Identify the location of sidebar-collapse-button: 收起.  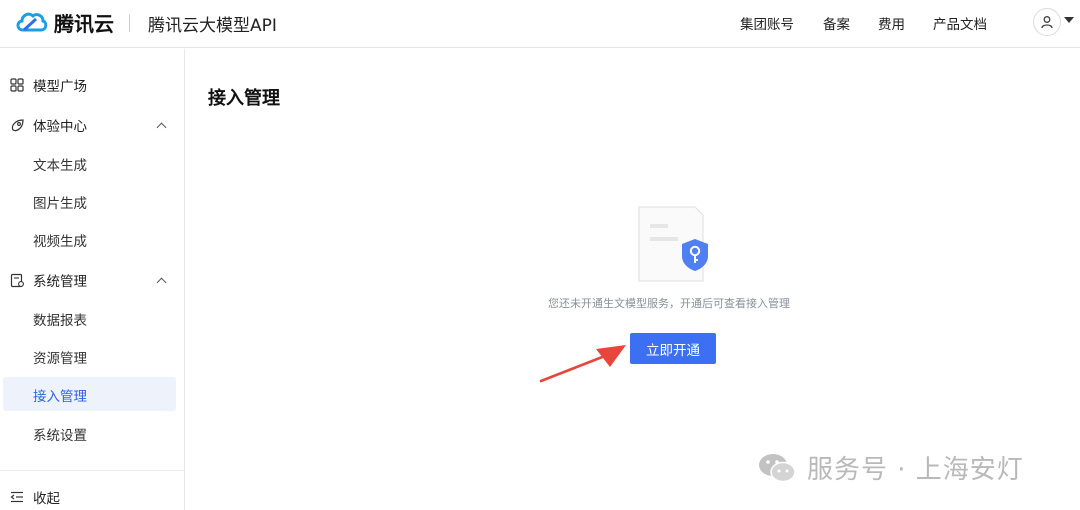
(34, 497).